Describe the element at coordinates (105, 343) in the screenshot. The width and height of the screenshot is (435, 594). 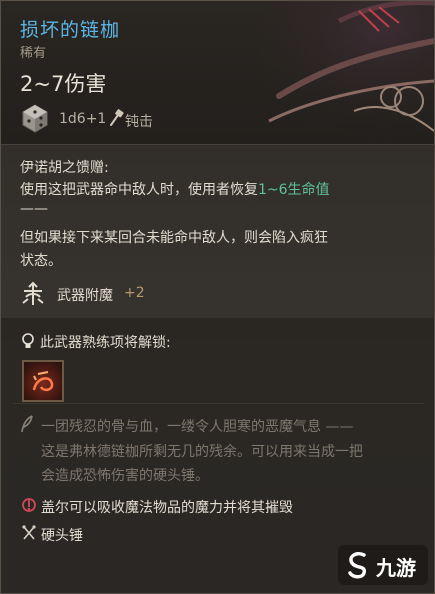
I see `mastery-title: 此武器熟练项将解锁:` at that location.